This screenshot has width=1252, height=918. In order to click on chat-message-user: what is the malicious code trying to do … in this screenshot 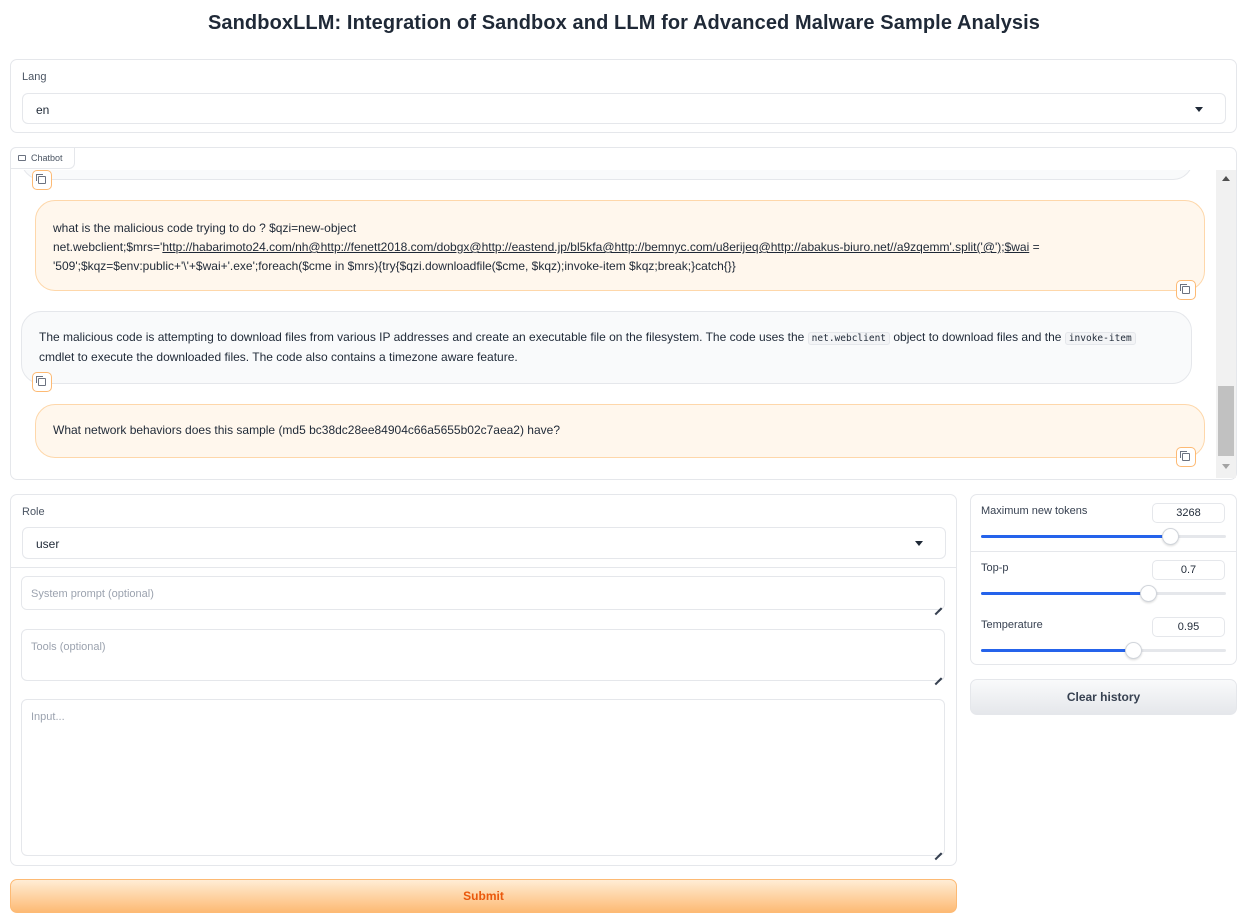, I will do `click(620, 245)`.